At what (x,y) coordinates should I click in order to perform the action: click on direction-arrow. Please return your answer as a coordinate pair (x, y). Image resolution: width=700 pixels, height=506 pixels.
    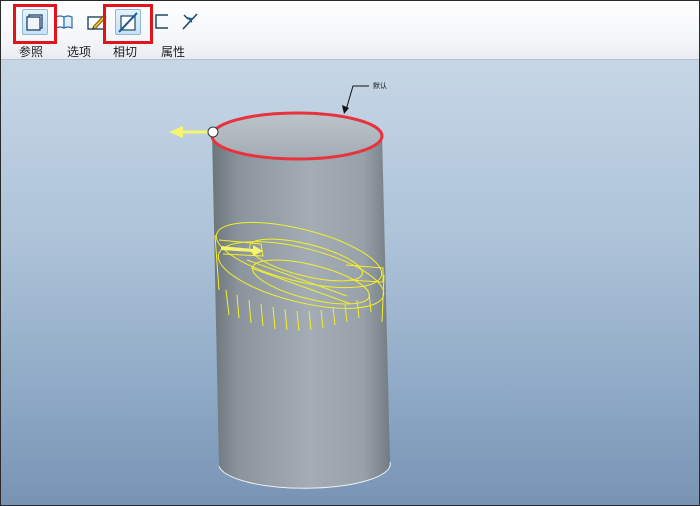
    Looking at the image, I should click on (190, 132).